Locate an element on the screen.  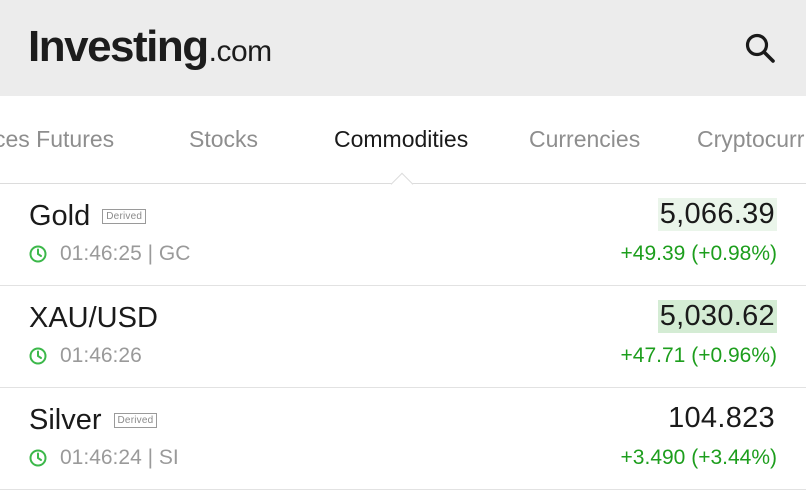
quote-meta: 01:46:25 | GC is located at coordinates (109, 254).